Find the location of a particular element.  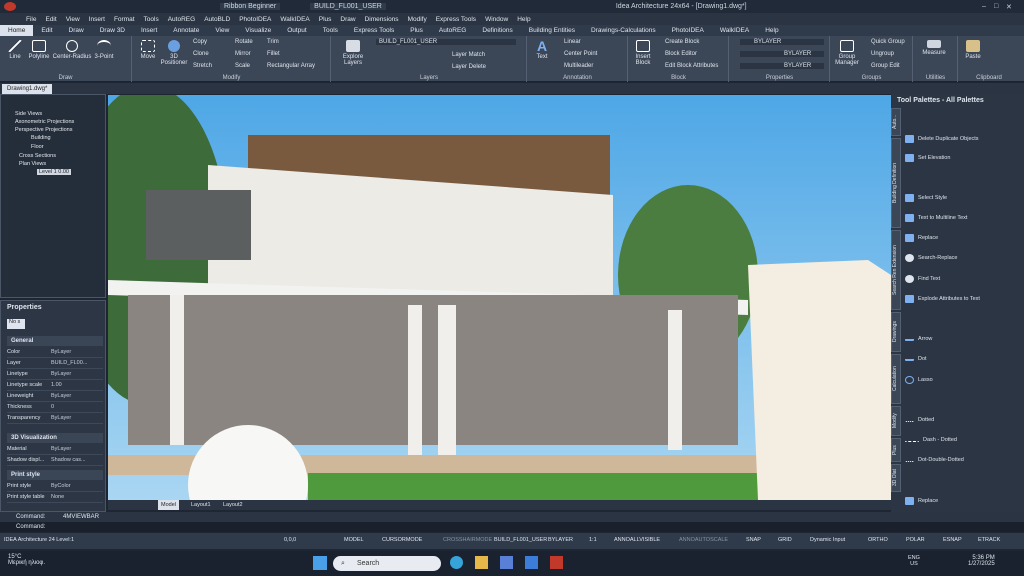

menu-draw: Draw is located at coordinates (347, 19).